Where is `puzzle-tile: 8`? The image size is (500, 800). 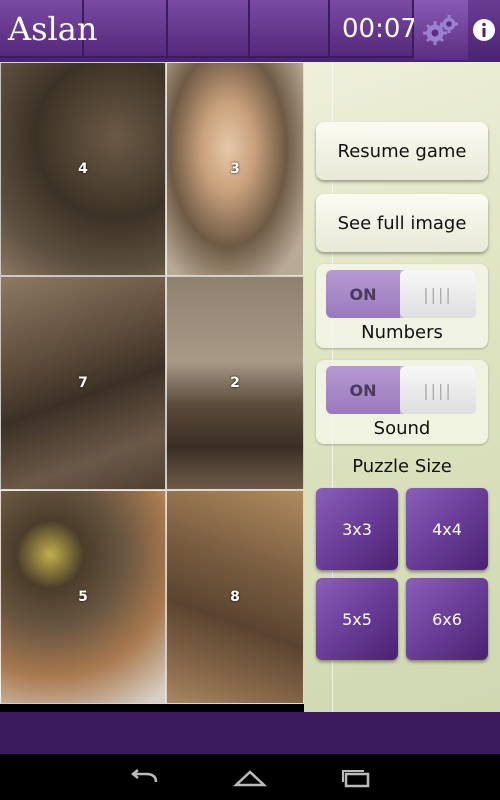
puzzle-tile: 8 is located at coordinates (235, 597).